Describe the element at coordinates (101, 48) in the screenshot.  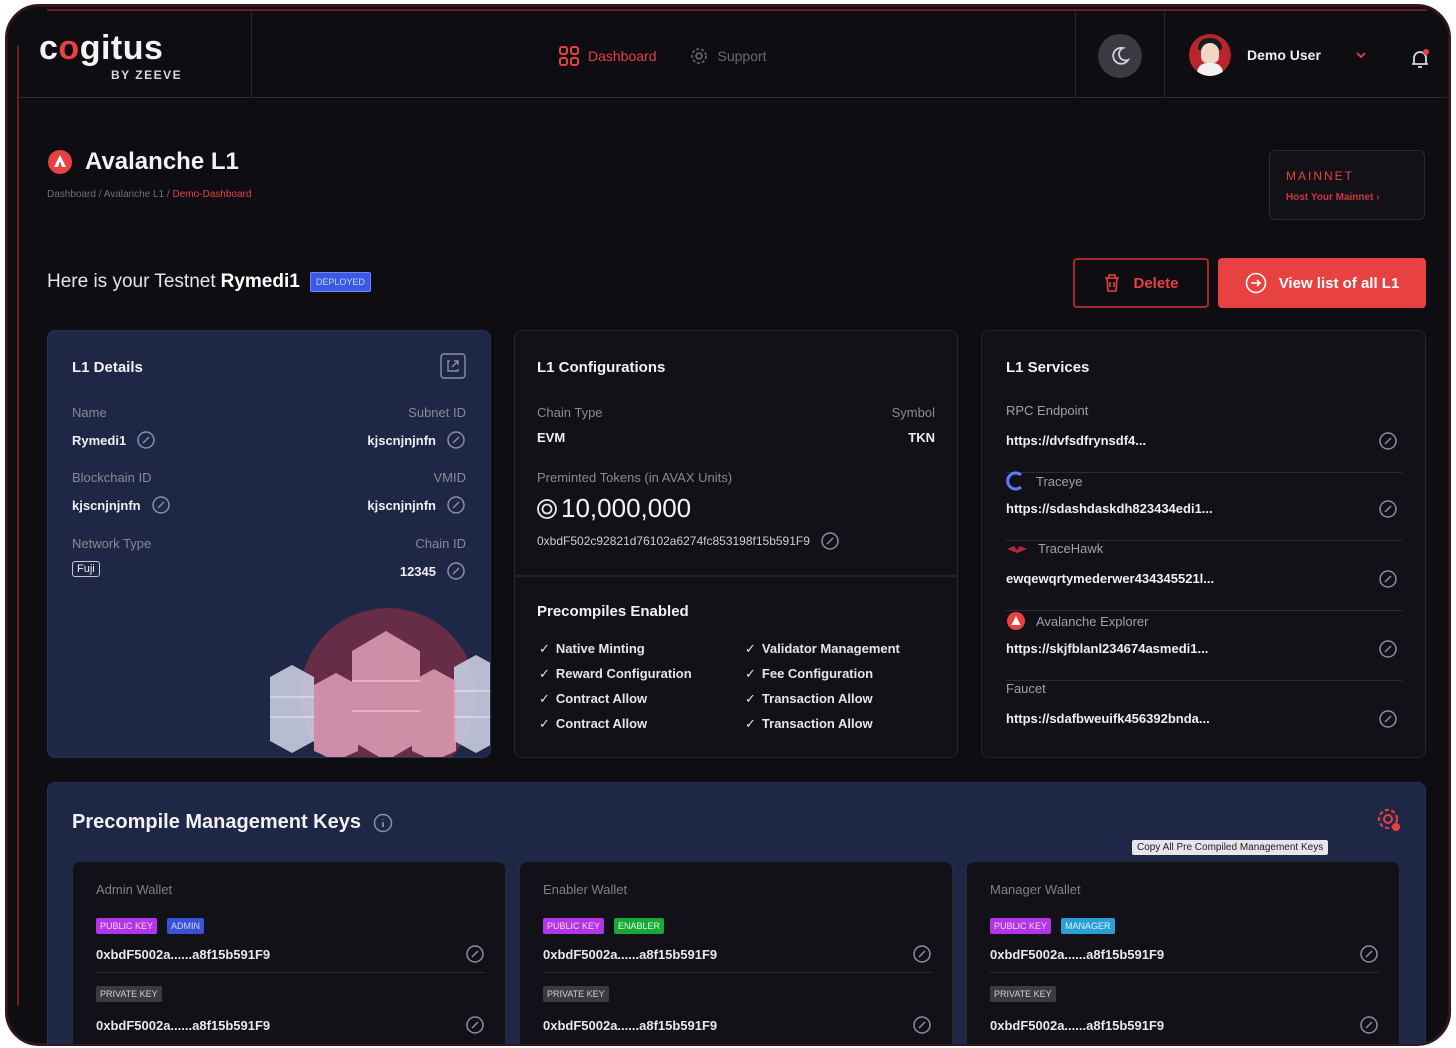
I see `brand-name: cogitus` at that location.